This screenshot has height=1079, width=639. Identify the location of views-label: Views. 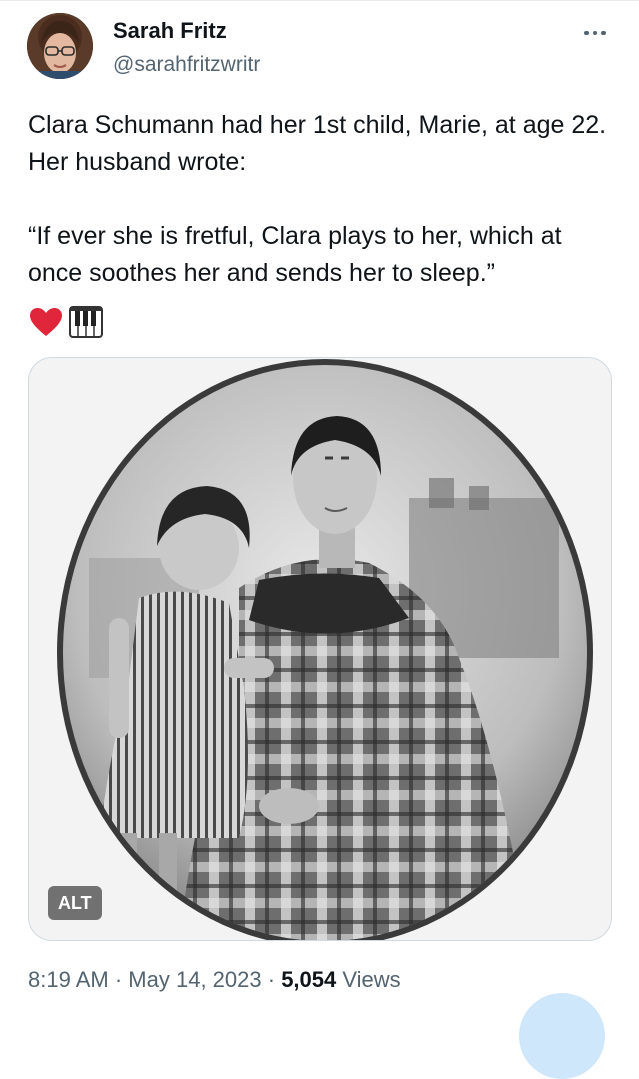
(371, 979).